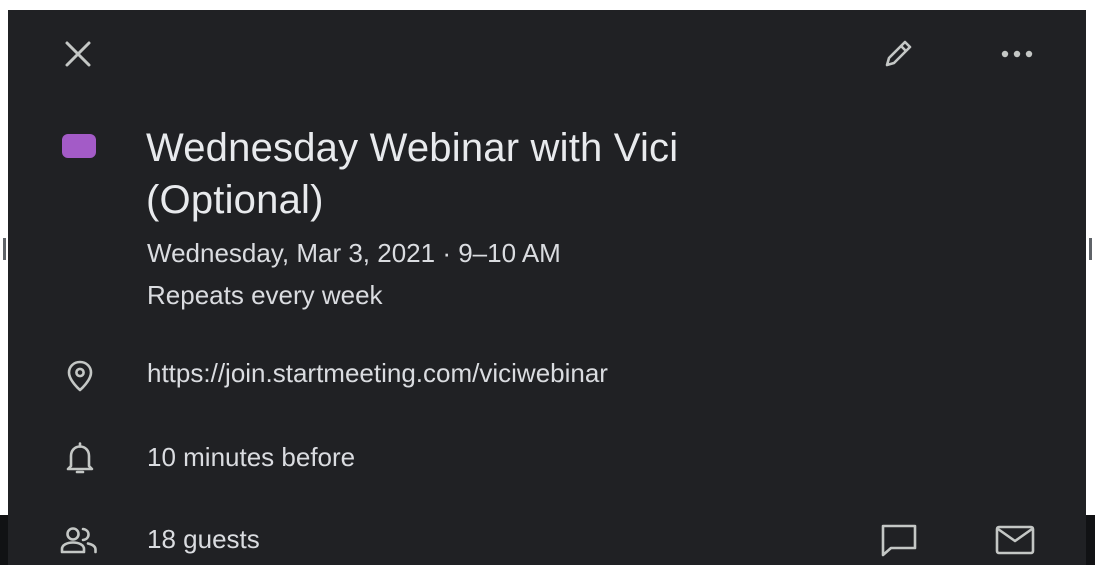 Image resolution: width=1095 pixels, height=565 pixels. I want to click on close-button, so click(78, 54).